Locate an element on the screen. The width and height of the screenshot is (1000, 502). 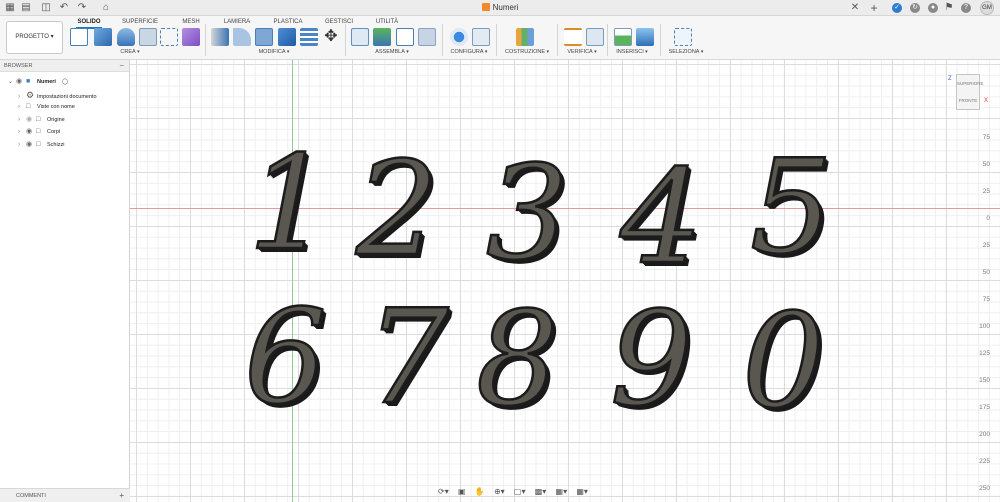
tree-item-sketches: › ◉ □ Schizzi is located at coordinates (41, 145).